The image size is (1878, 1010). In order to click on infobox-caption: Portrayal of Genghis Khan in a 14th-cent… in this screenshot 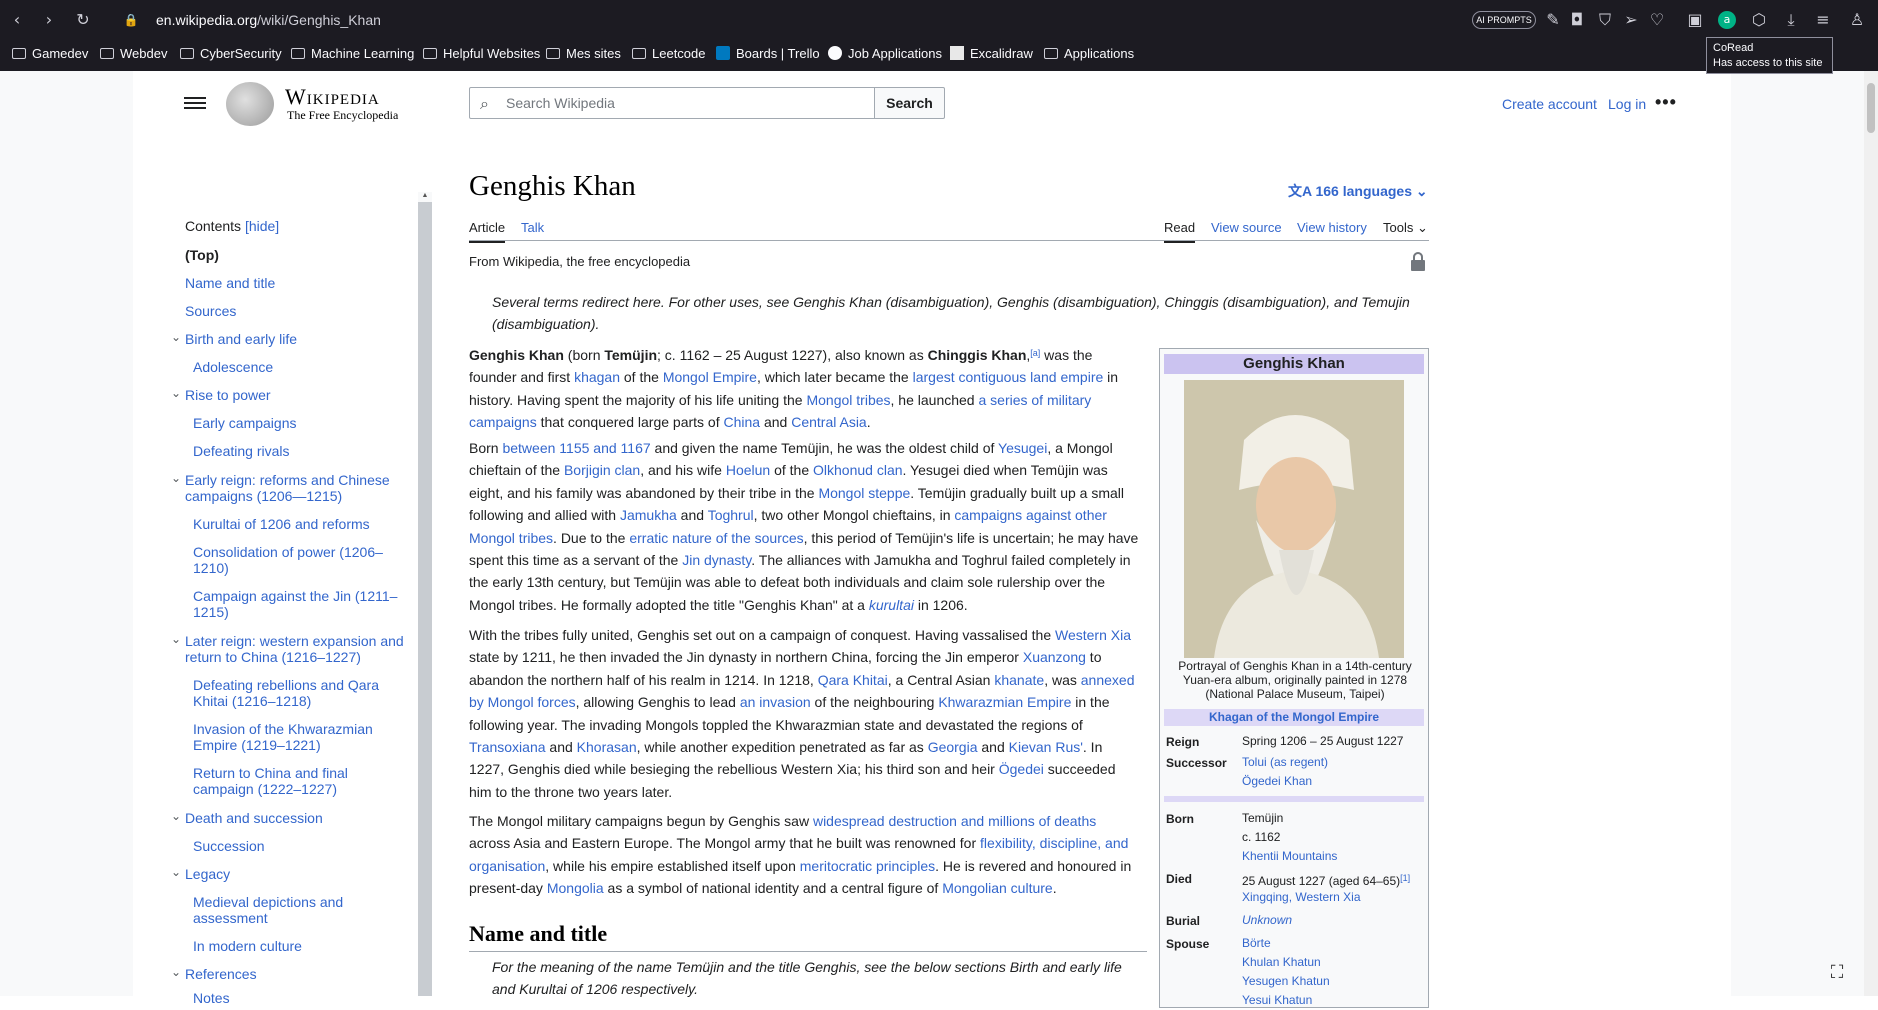, I will do `click(1295, 680)`.